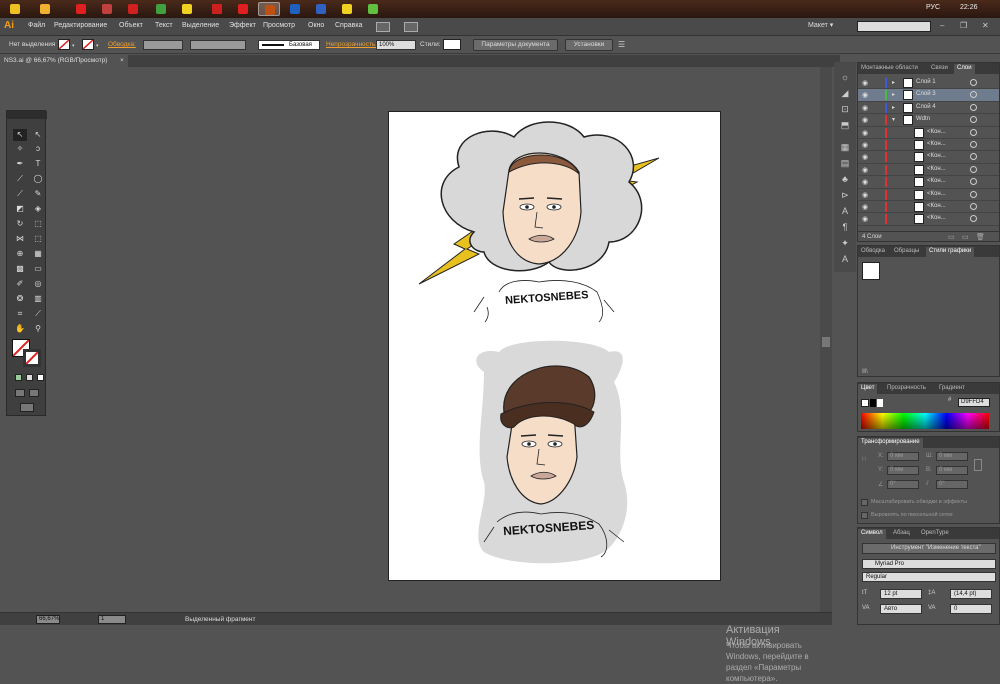  What do you see at coordinates (845, 228) in the screenshot?
I see `paragraph-styles-icon: ¶` at bounding box center [845, 228].